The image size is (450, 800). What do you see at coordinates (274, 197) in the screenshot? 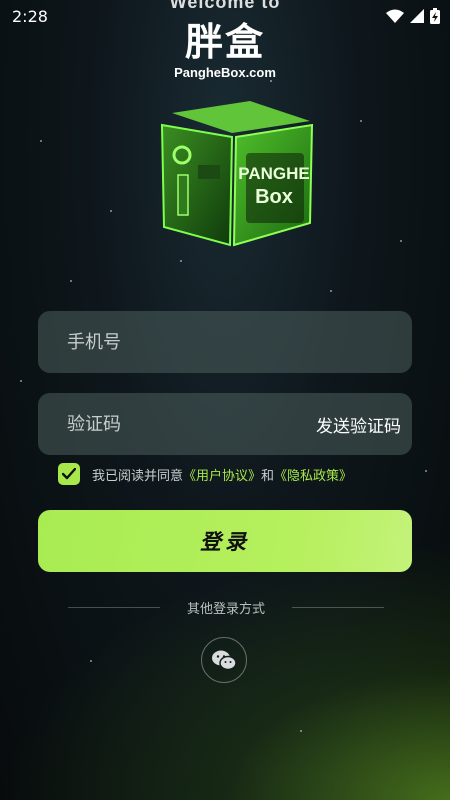
I see `cube-label-line2: Box` at bounding box center [274, 197].